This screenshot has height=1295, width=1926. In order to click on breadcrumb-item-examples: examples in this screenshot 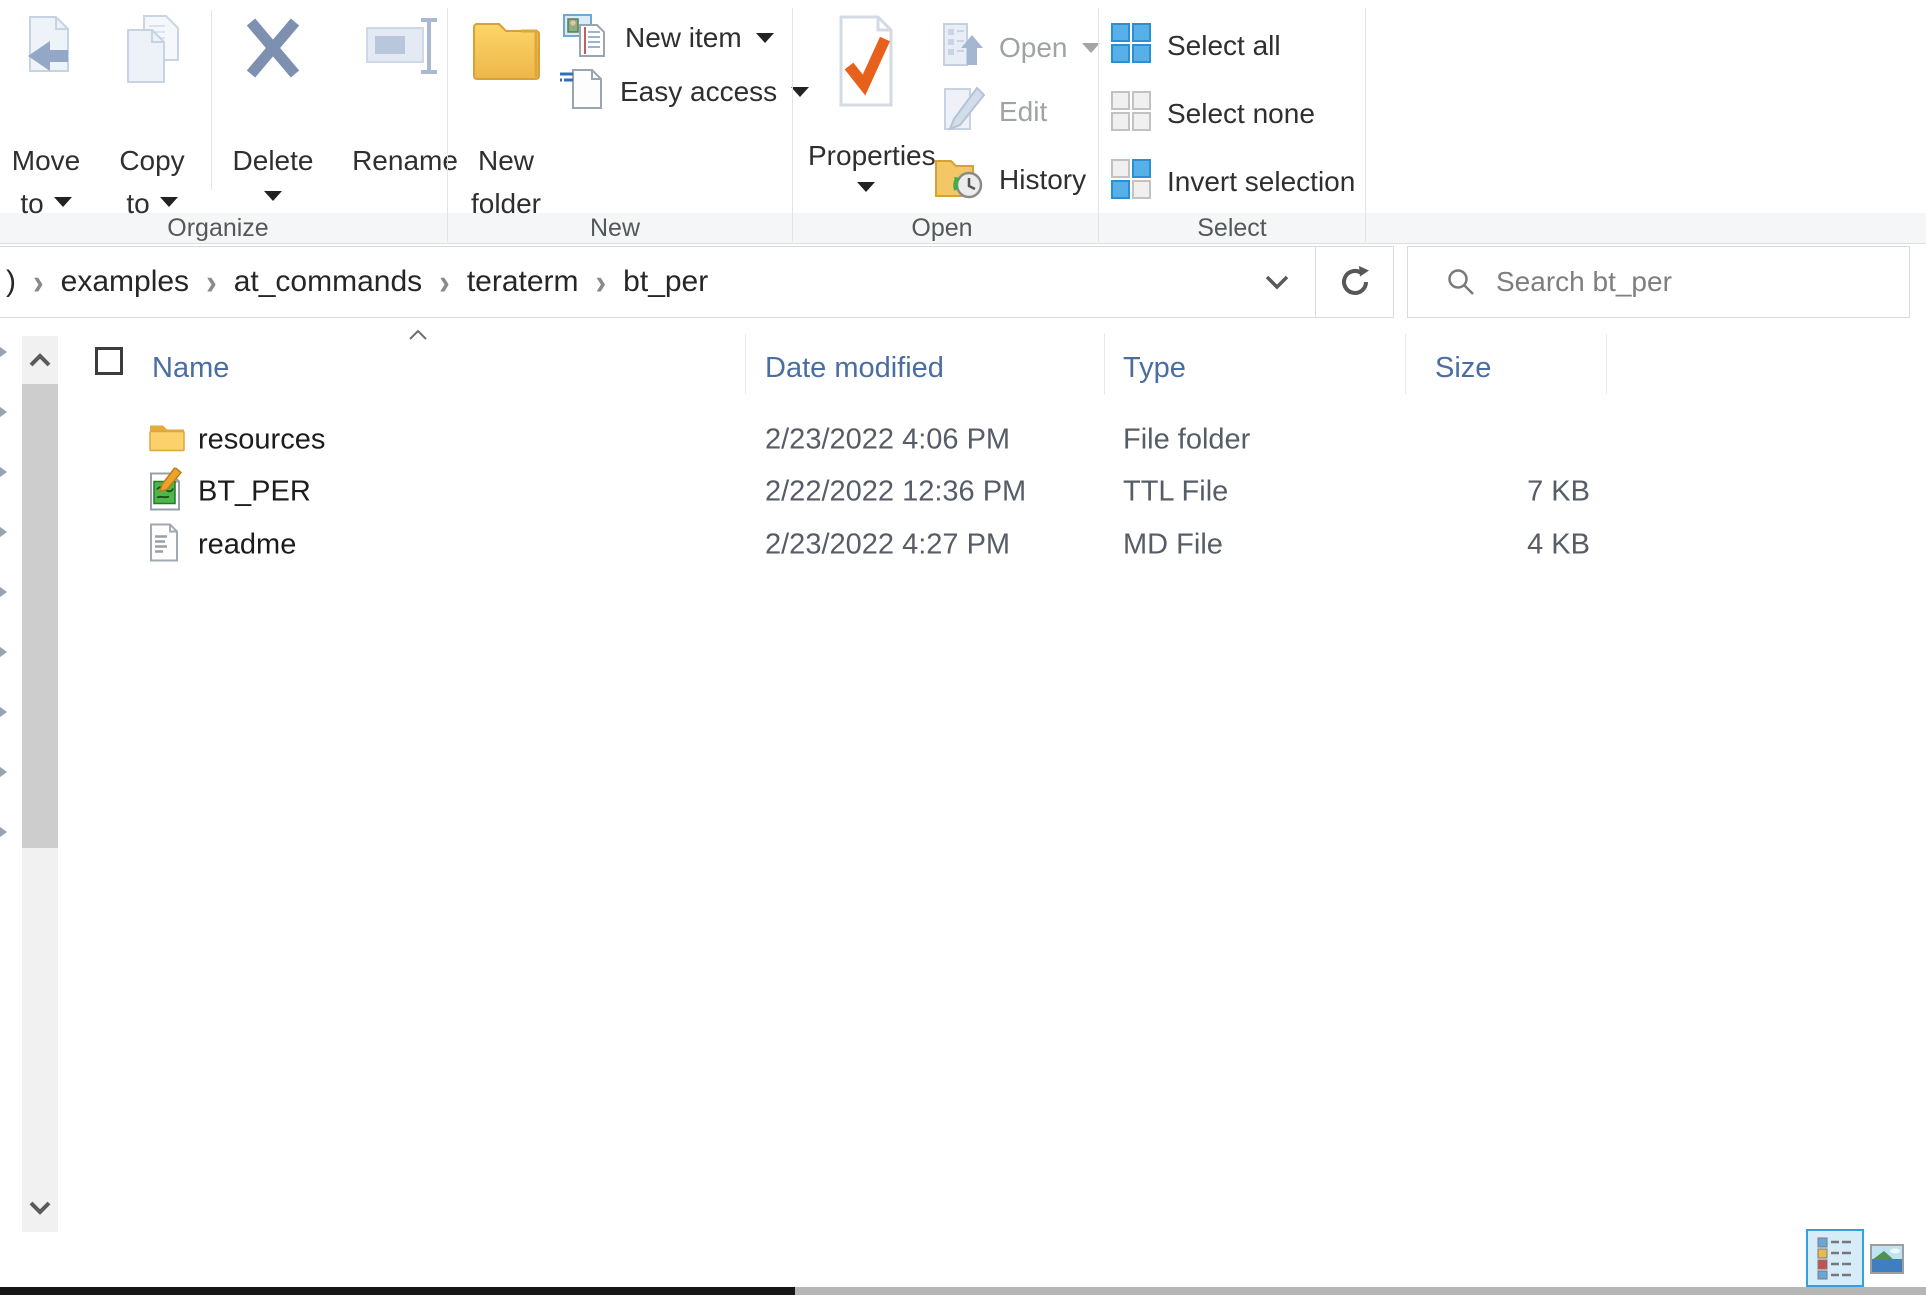, I will do `click(125, 282)`.